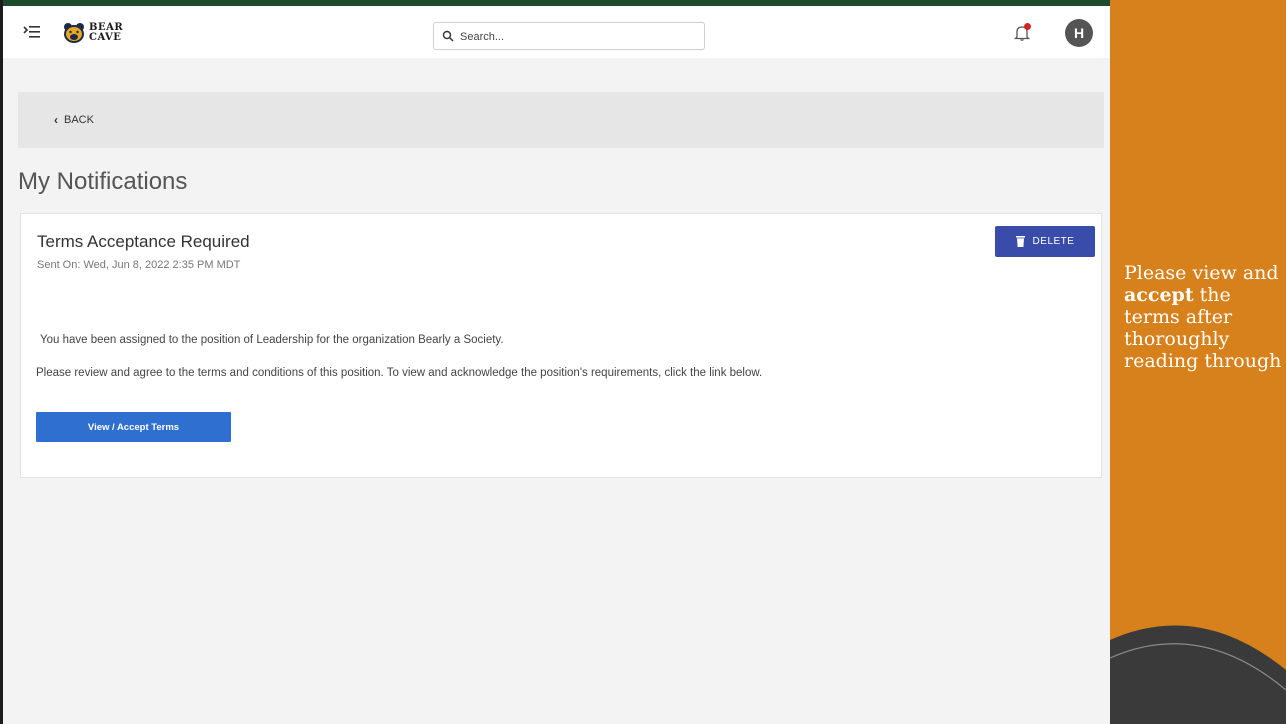  I want to click on search-icon, so click(448, 36).